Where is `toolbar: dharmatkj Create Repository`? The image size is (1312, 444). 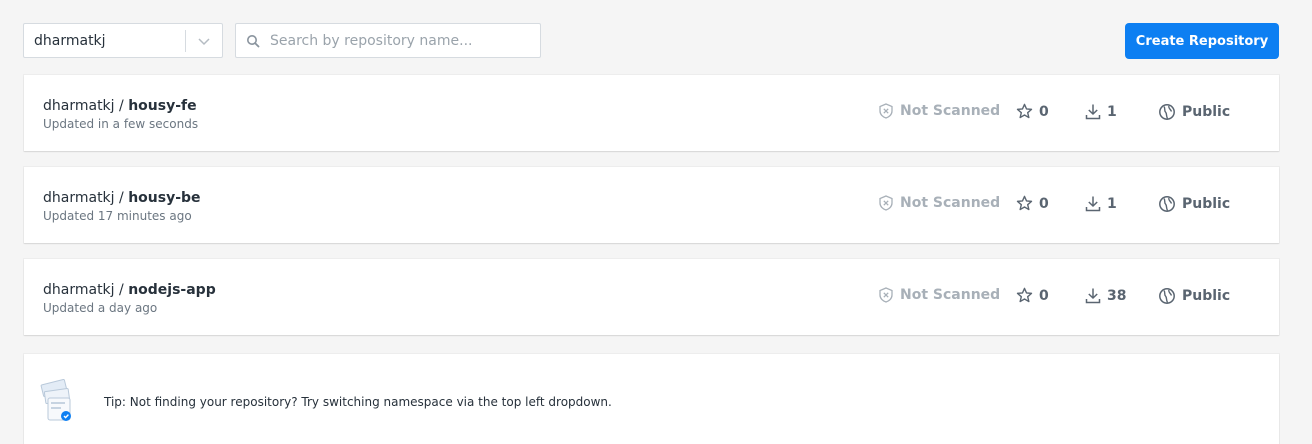
toolbar: dharmatkj Create Repository is located at coordinates (651, 41).